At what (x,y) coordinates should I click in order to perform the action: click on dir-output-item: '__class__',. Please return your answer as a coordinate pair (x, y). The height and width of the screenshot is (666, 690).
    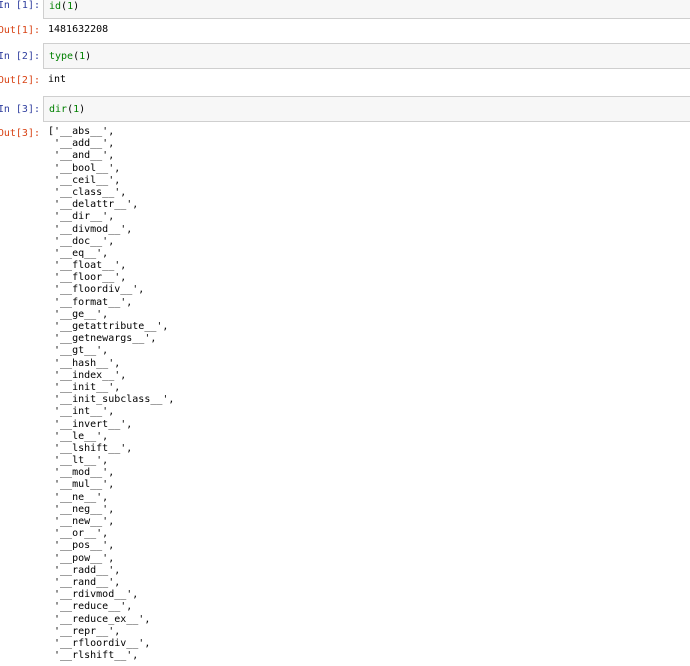
    Looking at the image, I should click on (87, 192).